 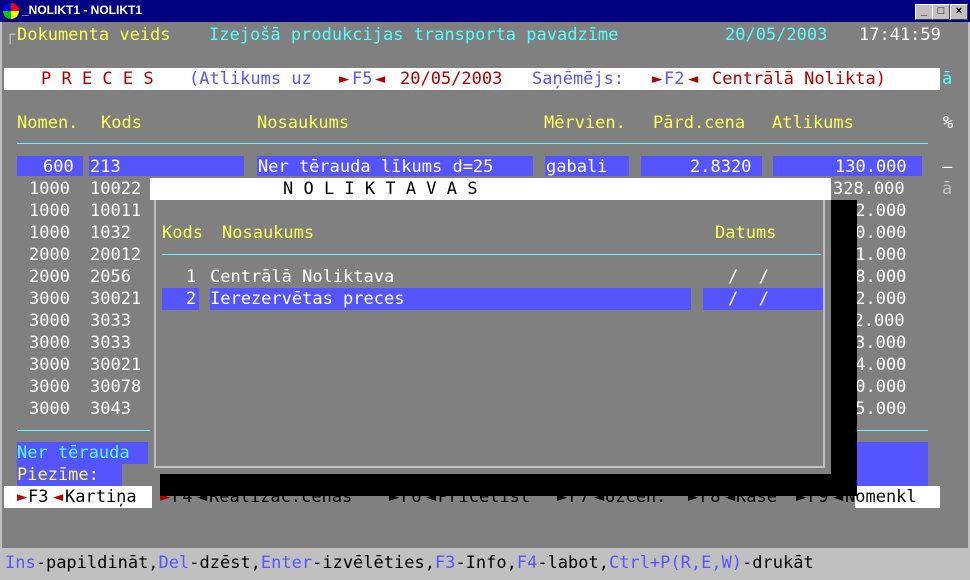 What do you see at coordinates (947, 79) in the screenshot?
I see `right-fragment: ā` at bounding box center [947, 79].